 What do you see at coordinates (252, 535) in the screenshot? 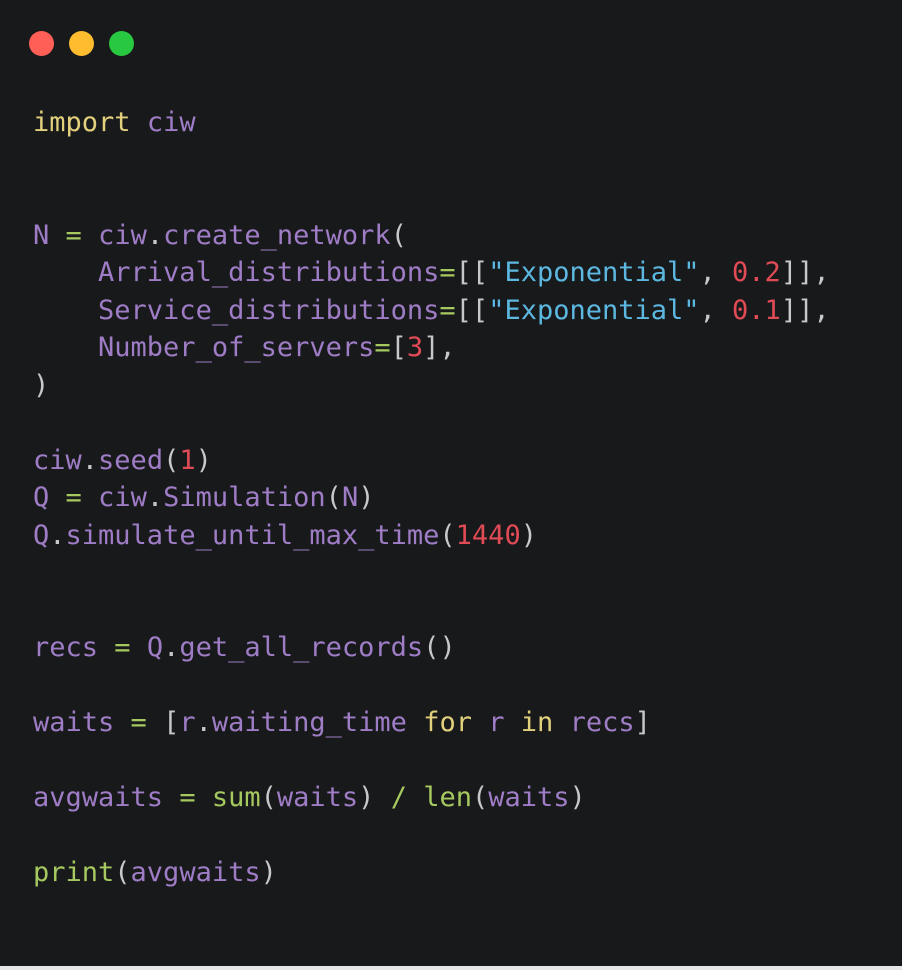
I see `code-token: simulate_until_max_time` at bounding box center [252, 535].